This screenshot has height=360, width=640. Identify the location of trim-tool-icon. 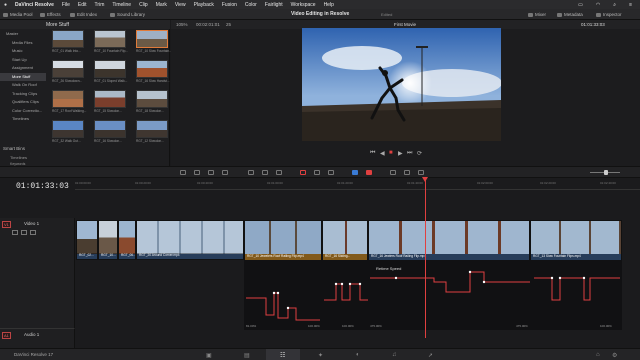
(197, 172).